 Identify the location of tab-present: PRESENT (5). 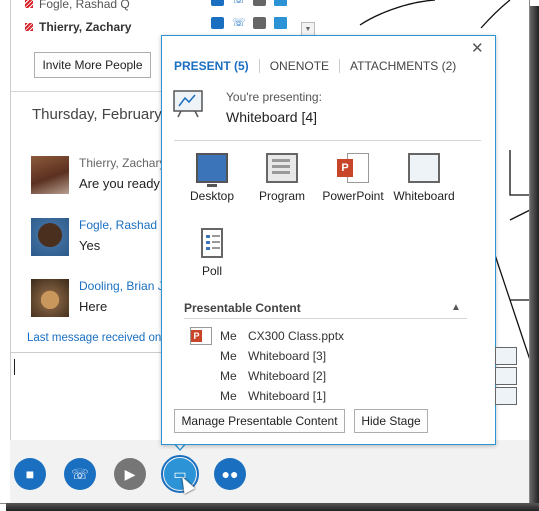
(217, 66).